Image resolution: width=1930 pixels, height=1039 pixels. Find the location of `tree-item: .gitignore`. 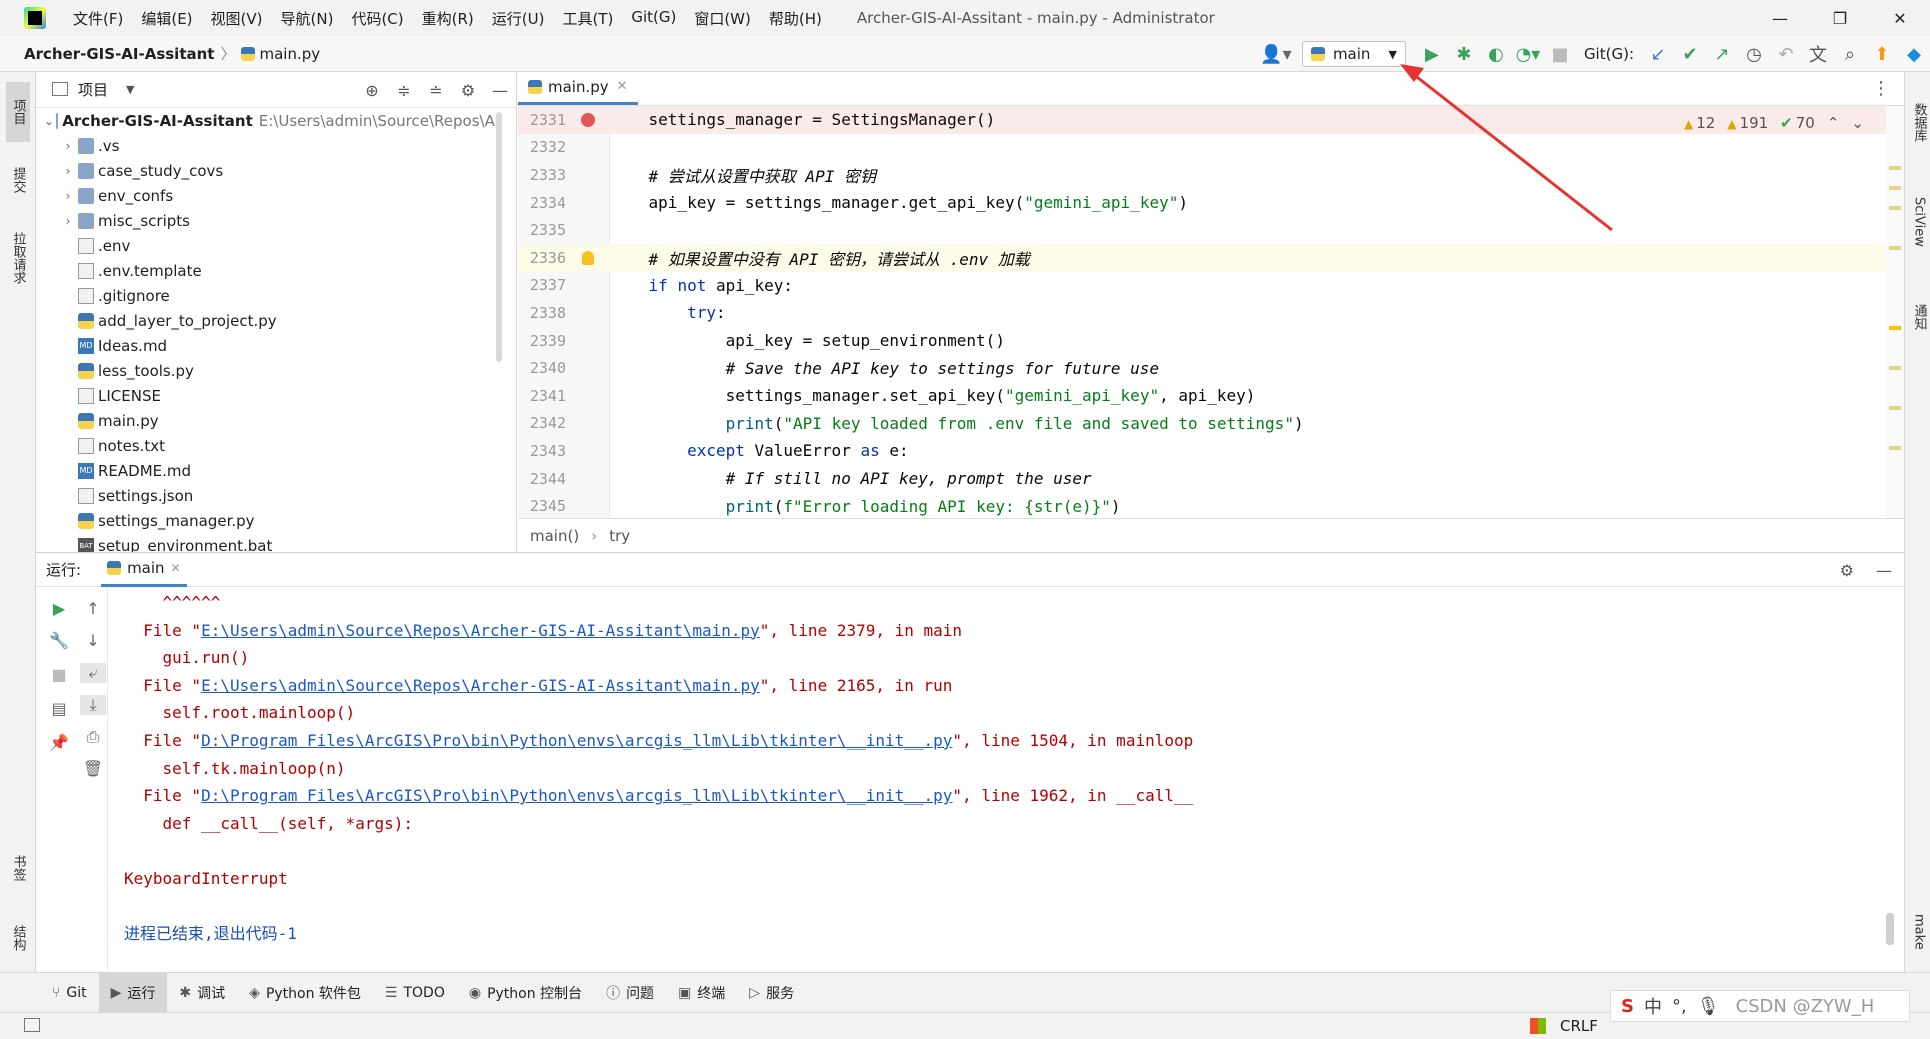

tree-item: .gitignore is located at coordinates (268, 295).